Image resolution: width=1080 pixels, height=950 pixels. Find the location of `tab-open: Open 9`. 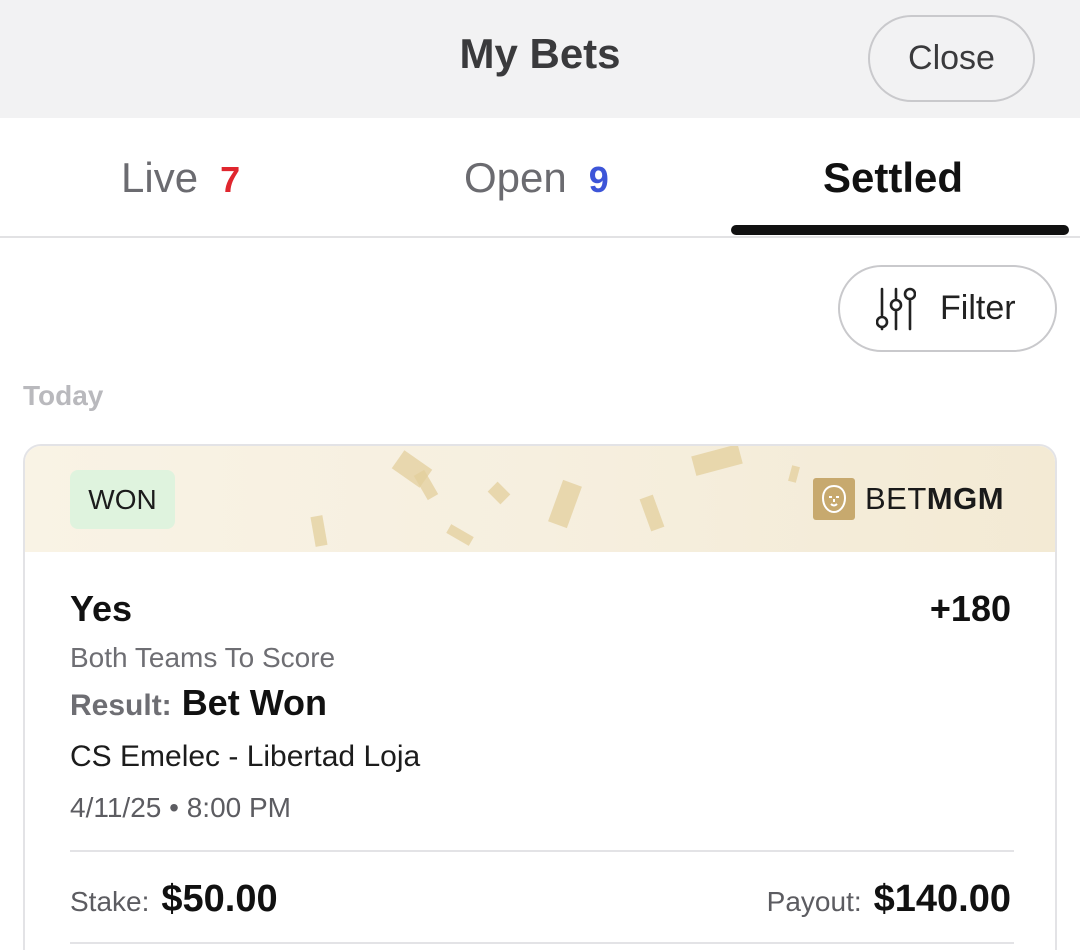

tab-open: Open 9 is located at coordinates (536, 178).